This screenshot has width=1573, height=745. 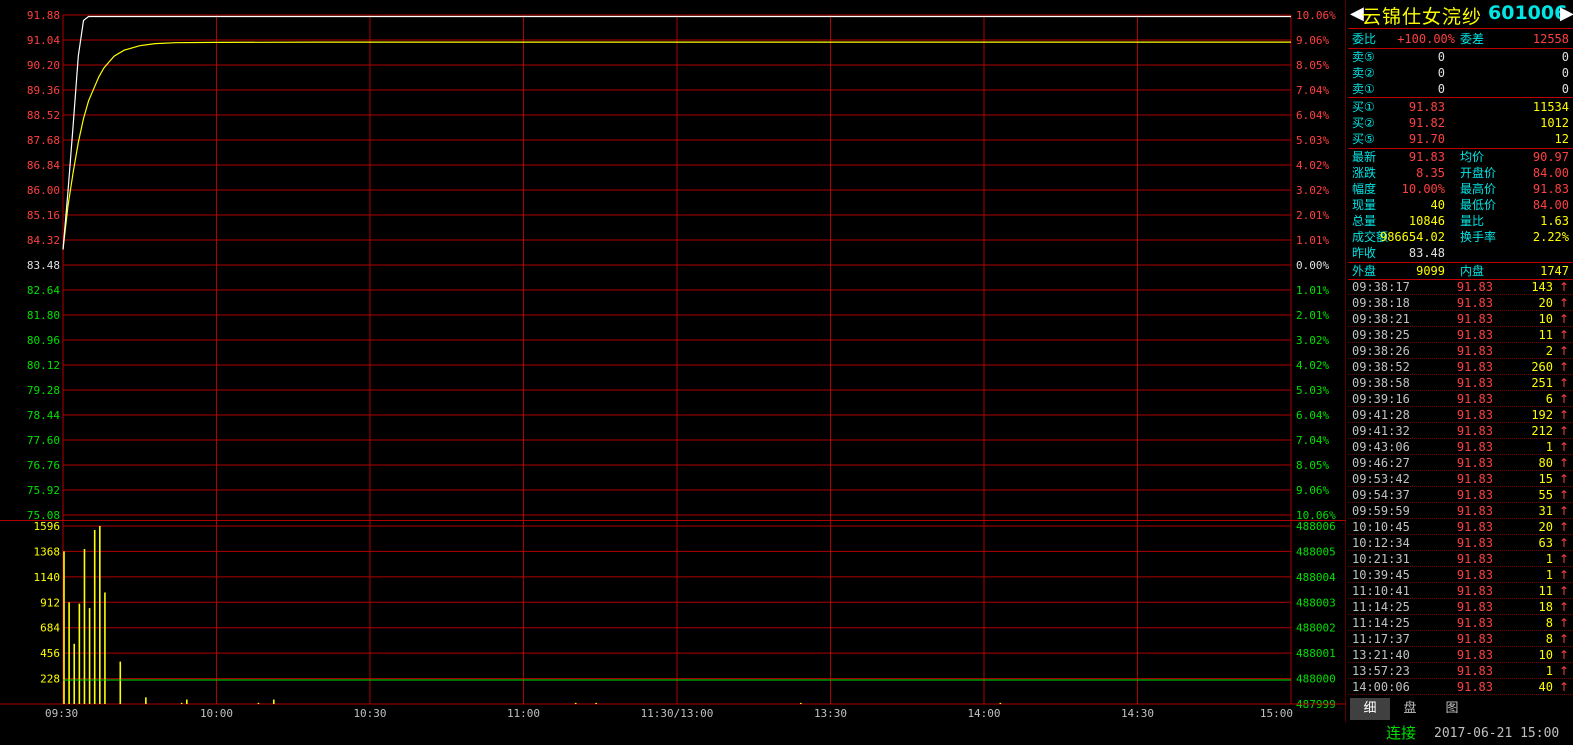 I want to click on tick-row: 10:10:45 91.83 20 ↑, so click(x=1460, y=527).